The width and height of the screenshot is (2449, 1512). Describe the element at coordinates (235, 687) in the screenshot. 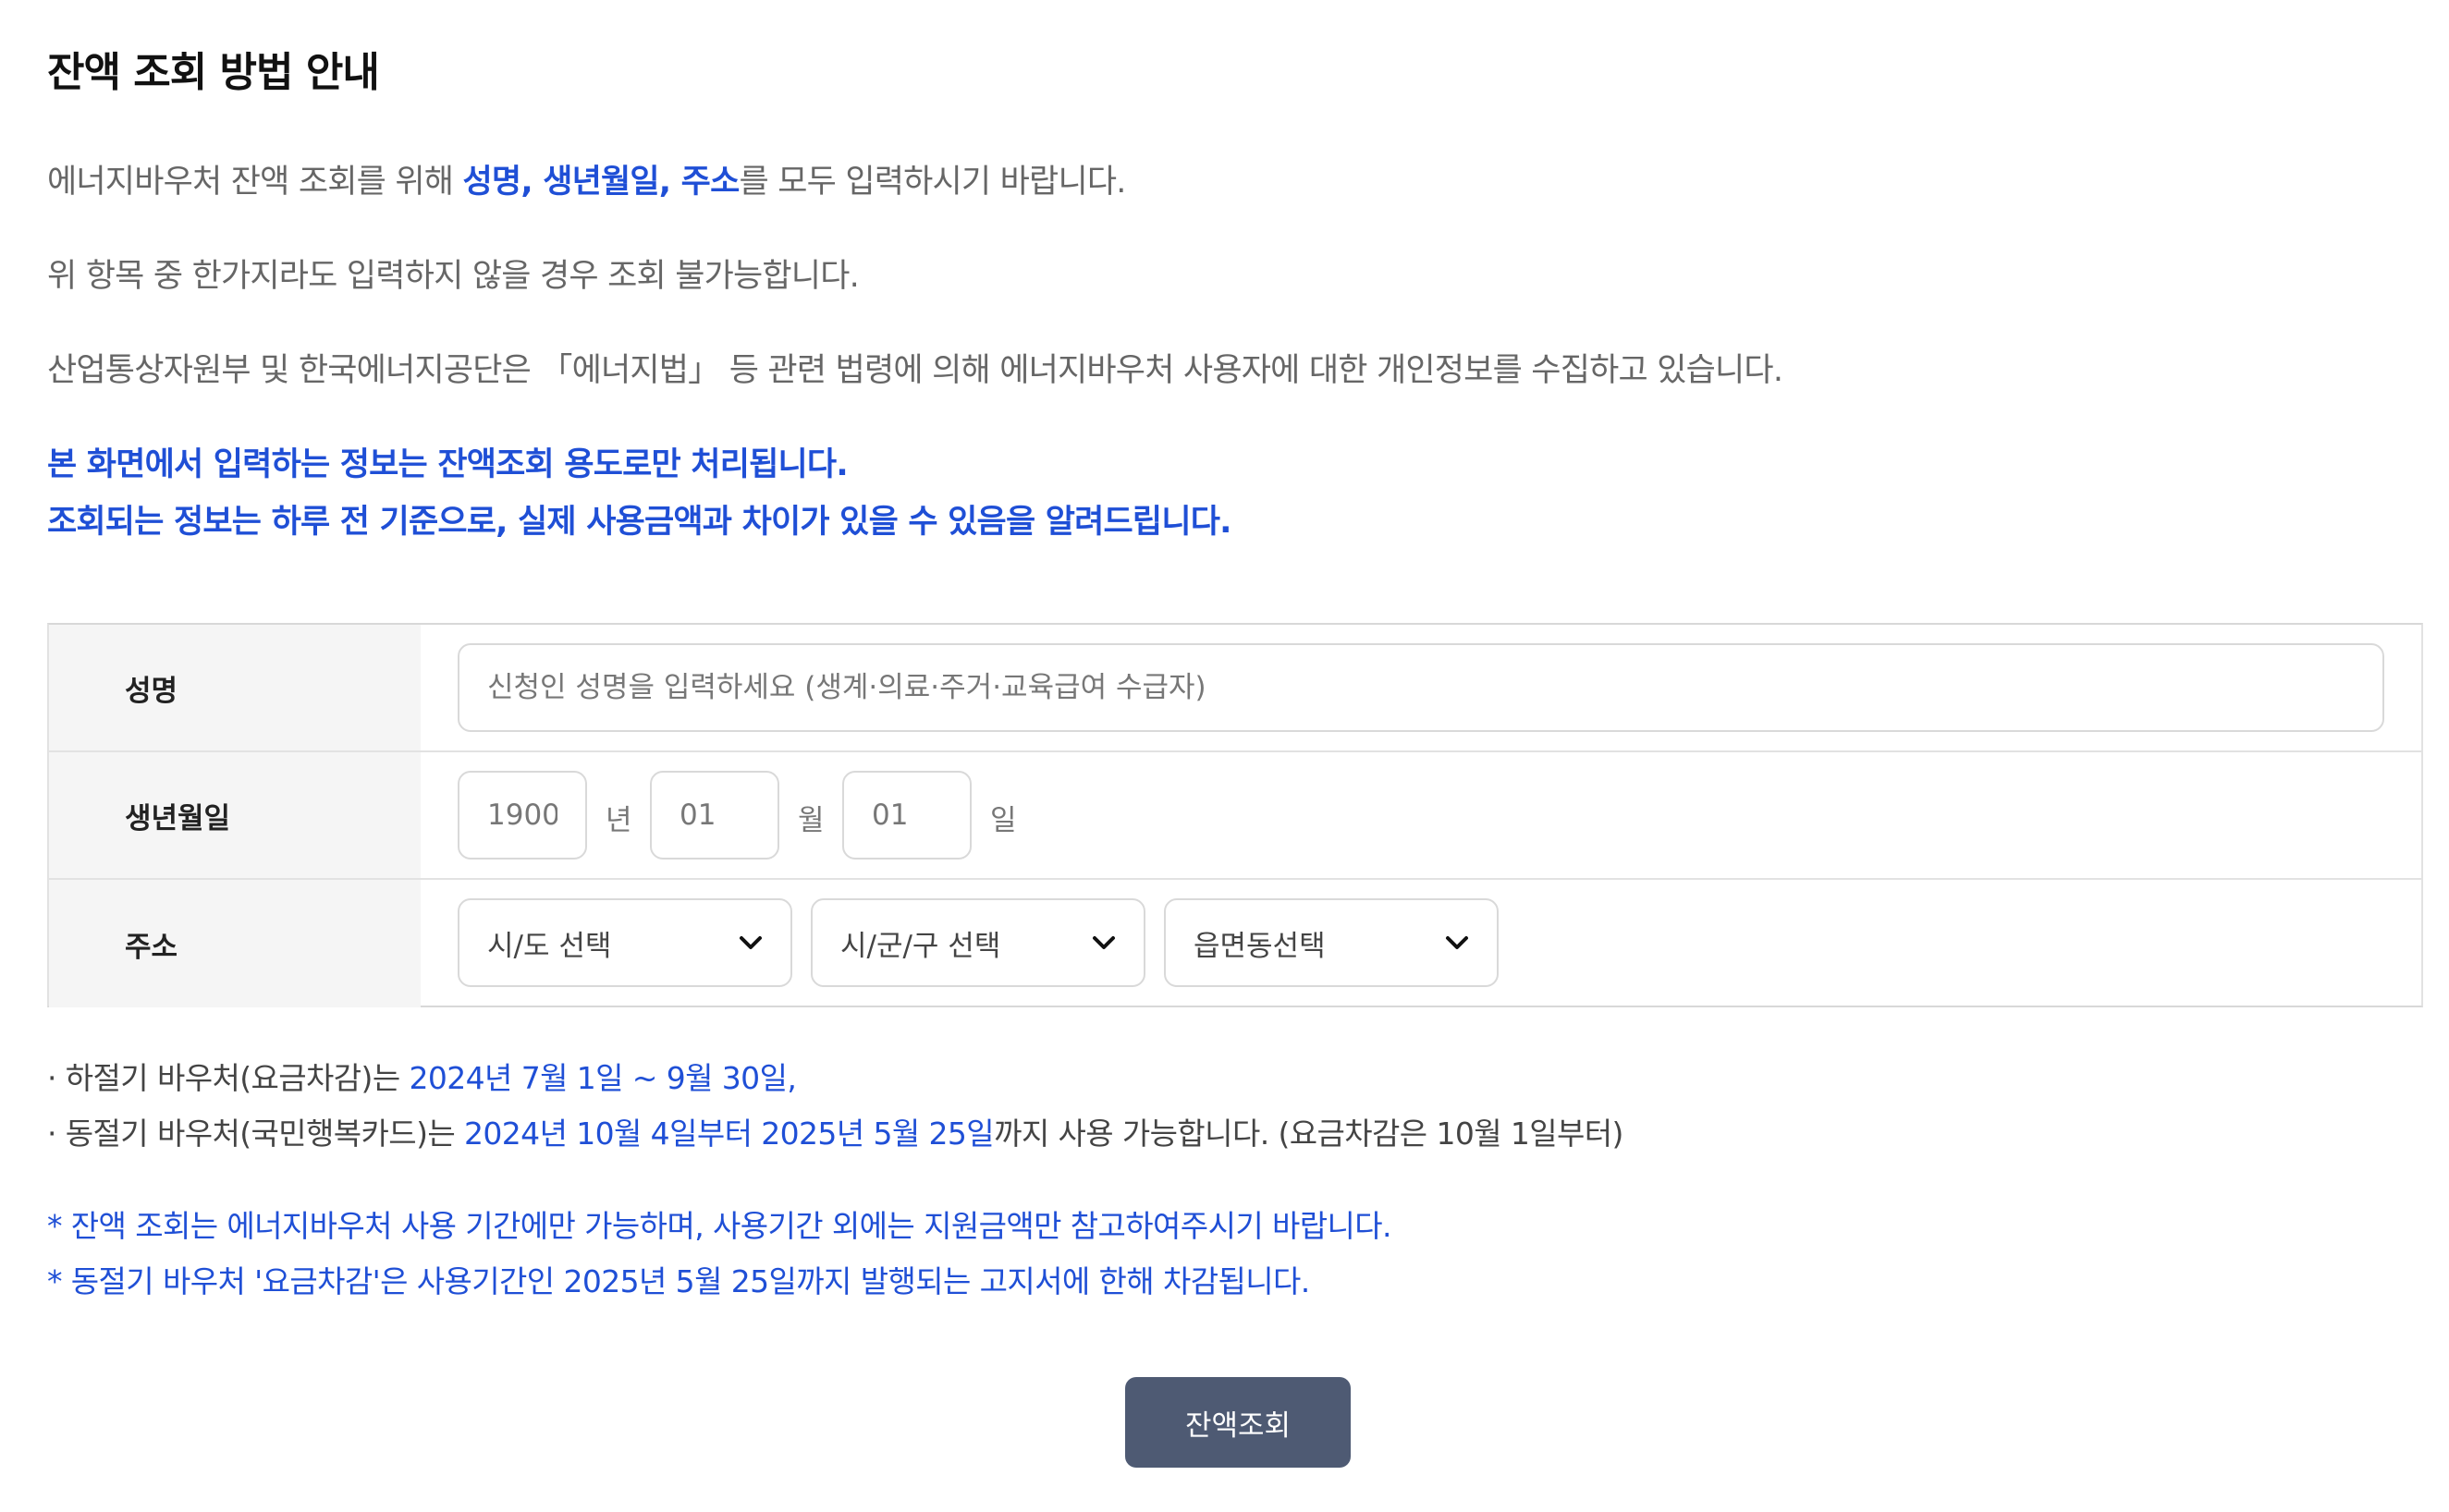

I see `name-label: 성명` at that location.